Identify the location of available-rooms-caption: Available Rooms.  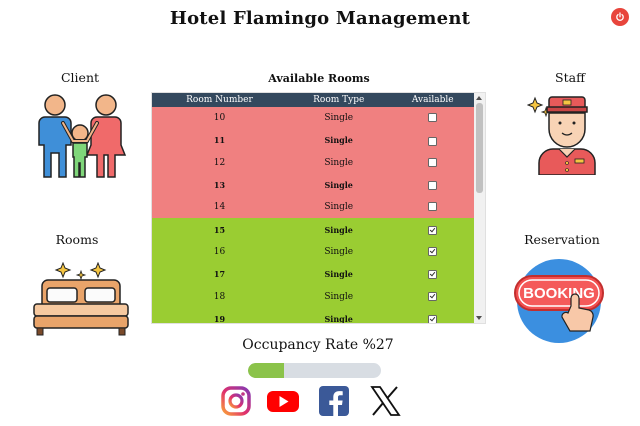
(319, 78).